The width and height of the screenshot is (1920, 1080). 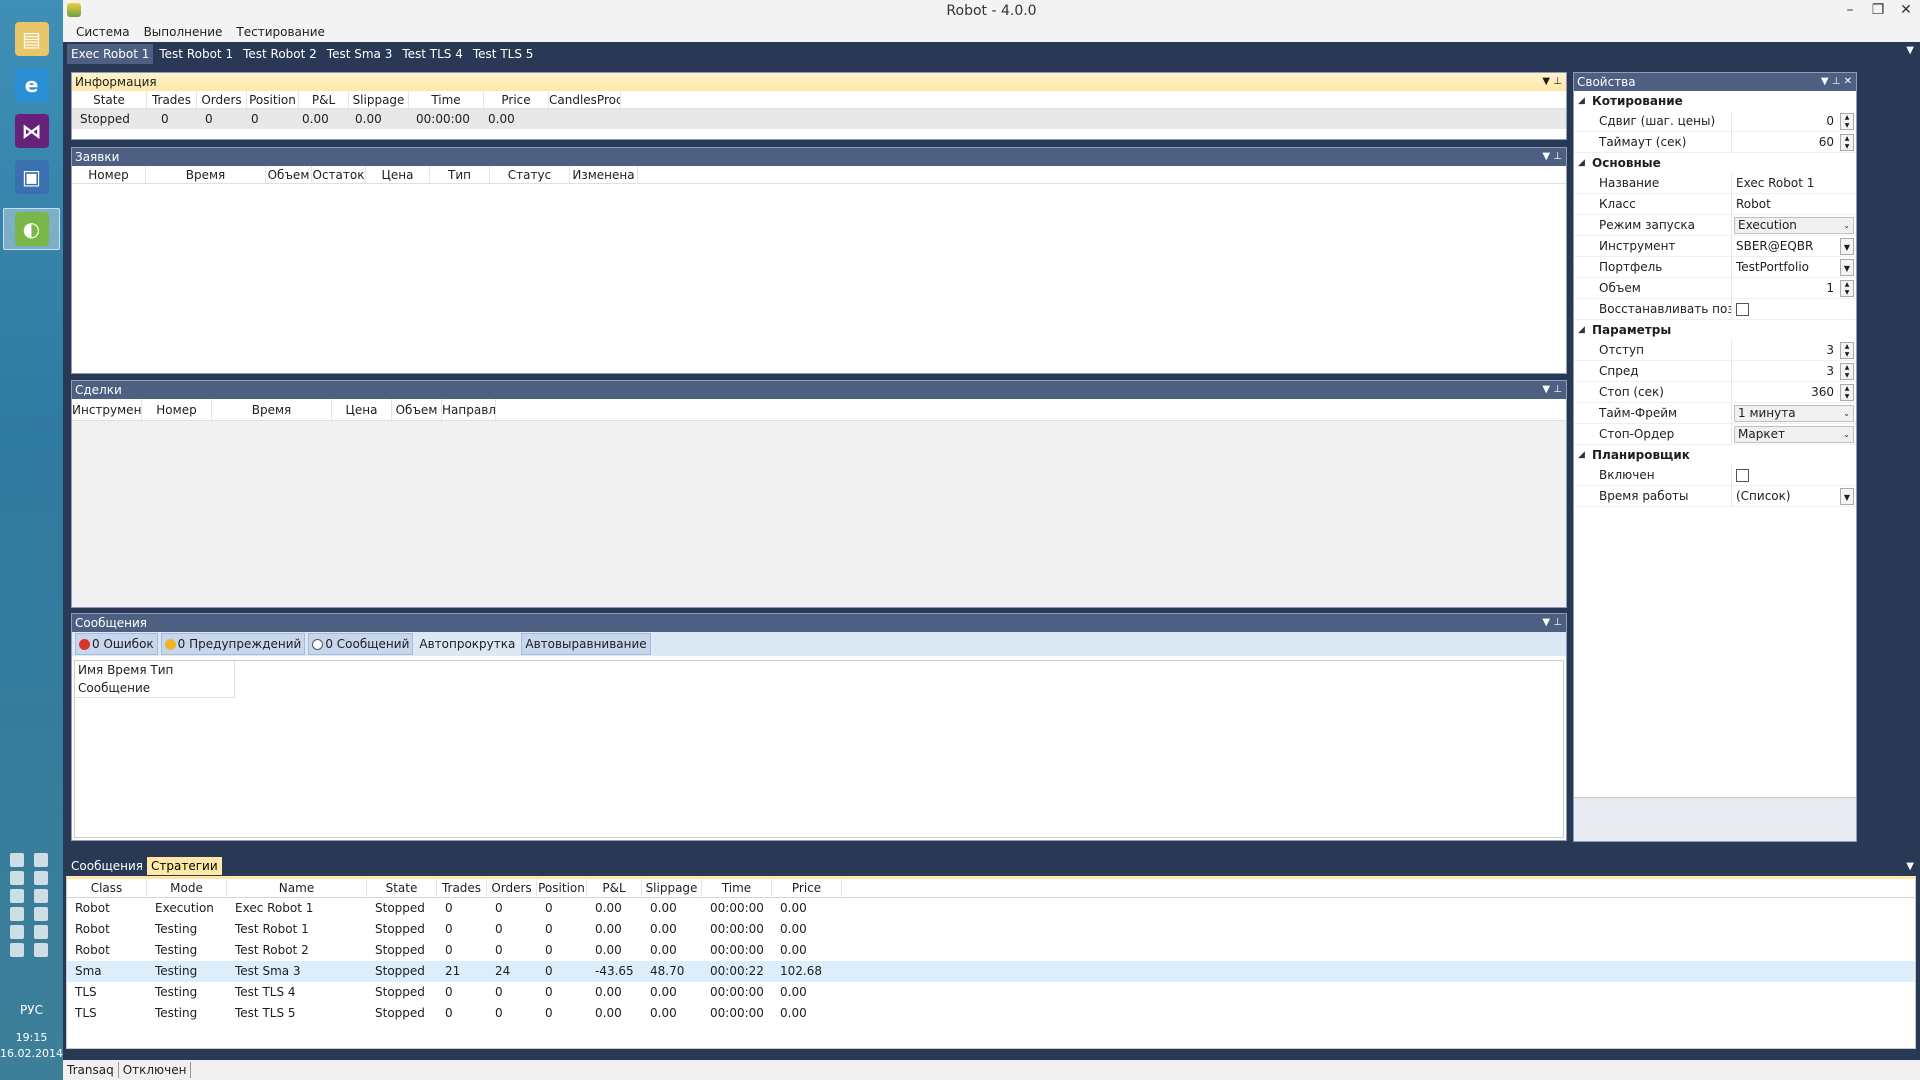 I want to click on property-value: 60 ▲ ▼, so click(x=1794, y=142).